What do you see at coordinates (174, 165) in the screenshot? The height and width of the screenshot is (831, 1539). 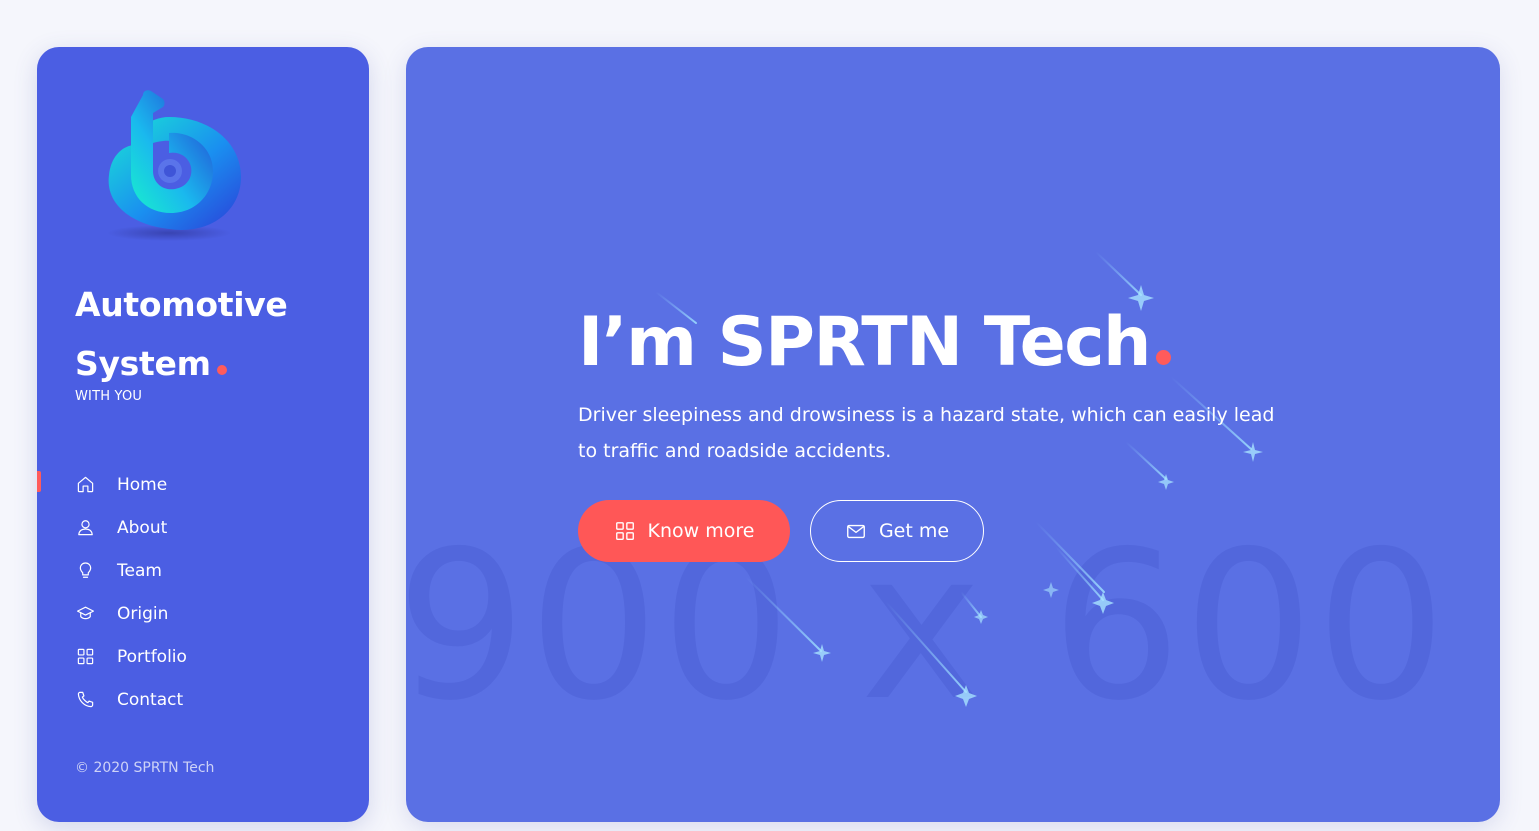 I see `logo-icon` at bounding box center [174, 165].